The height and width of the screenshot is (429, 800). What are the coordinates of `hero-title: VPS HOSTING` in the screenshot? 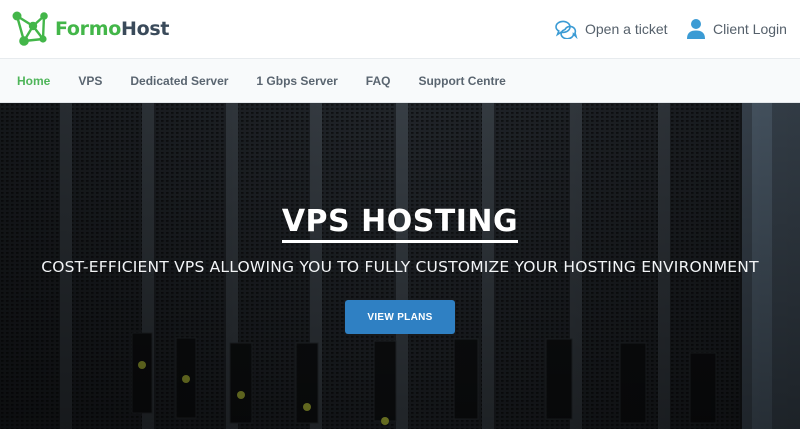 It's located at (400, 223).